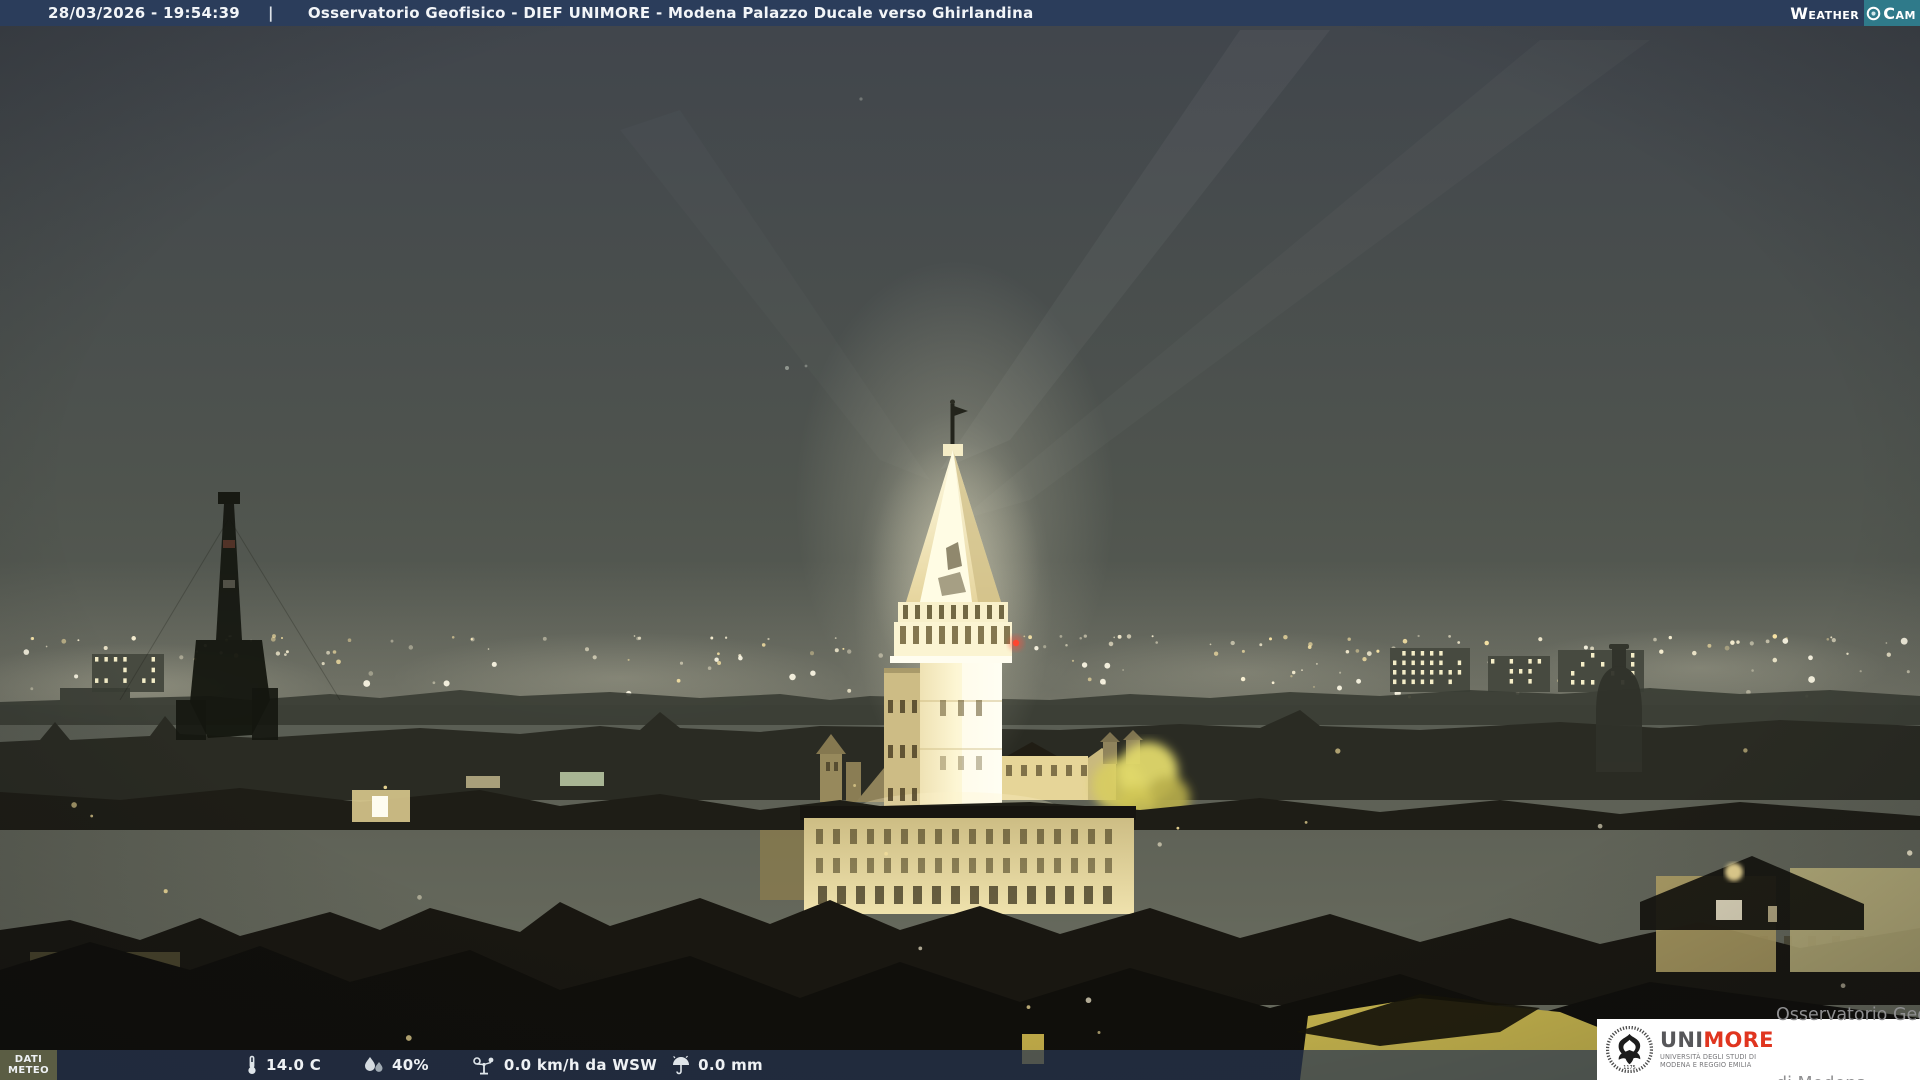 This screenshot has height=1080, width=1920. What do you see at coordinates (730, 1065) in the screenshot?
I see `rain-value: 0.0 mm` at bounding box center [730, 1065].